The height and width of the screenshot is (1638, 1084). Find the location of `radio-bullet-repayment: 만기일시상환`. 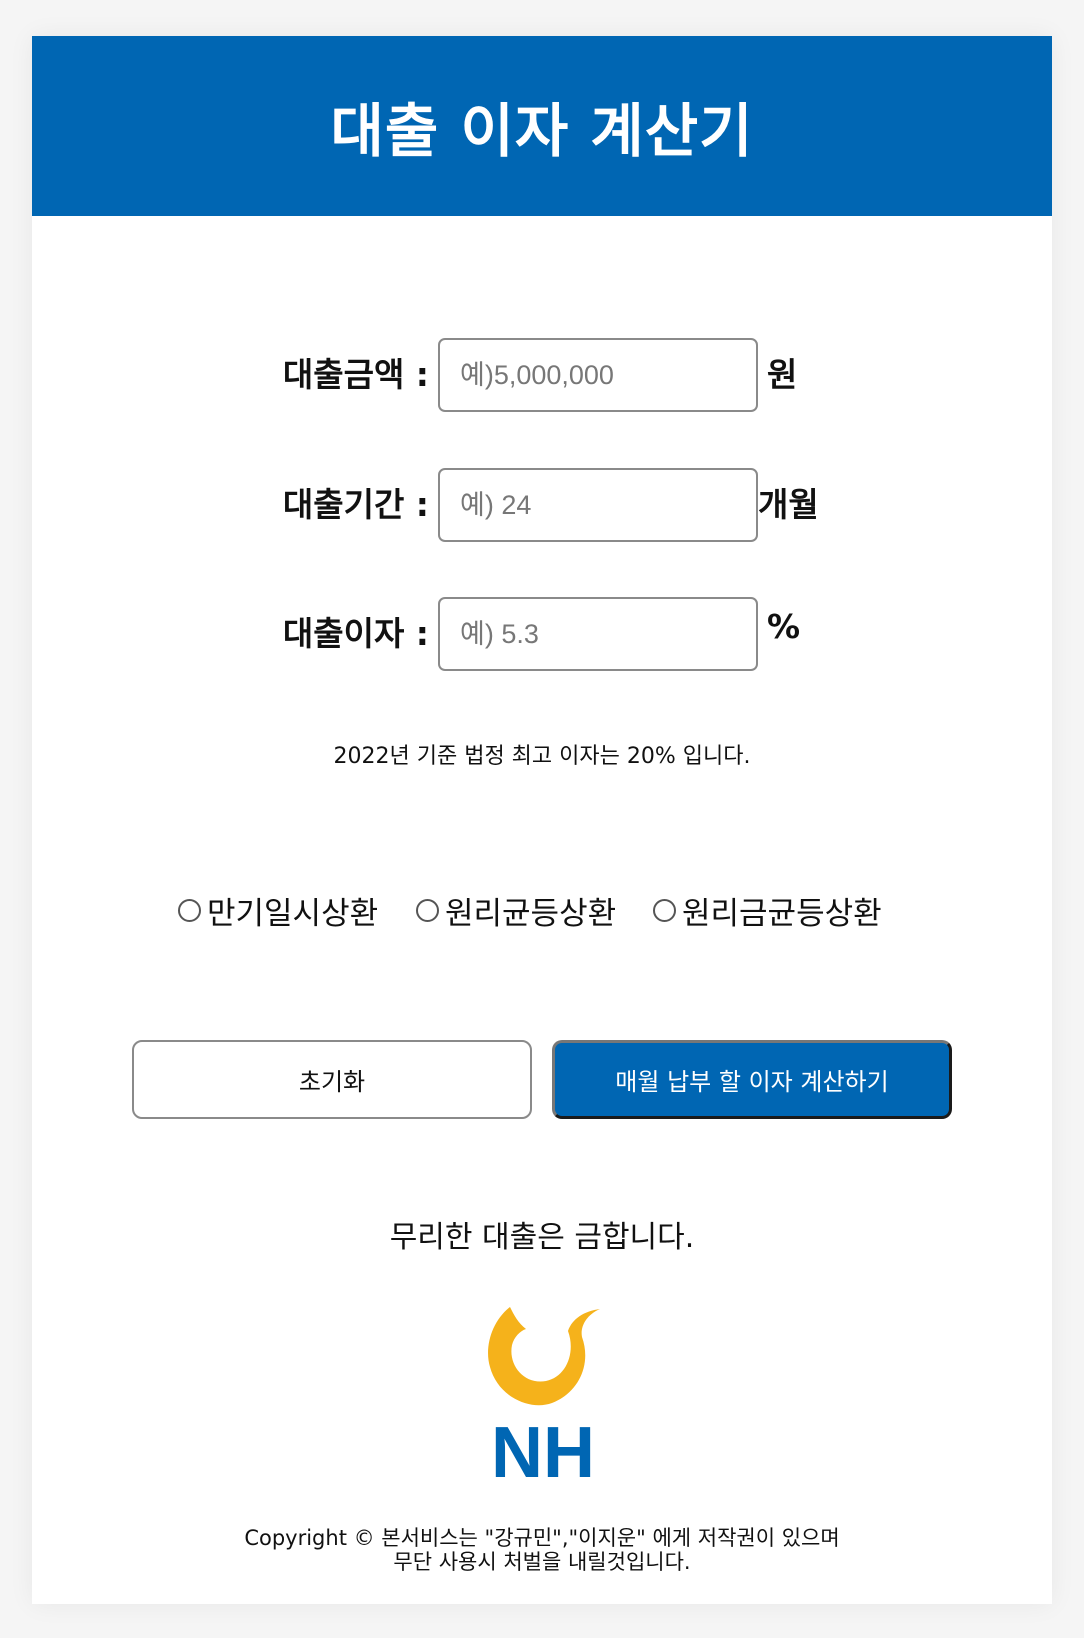

radio-bullet-repayment: 만기일시상환 is located at coordinates (278, 910).